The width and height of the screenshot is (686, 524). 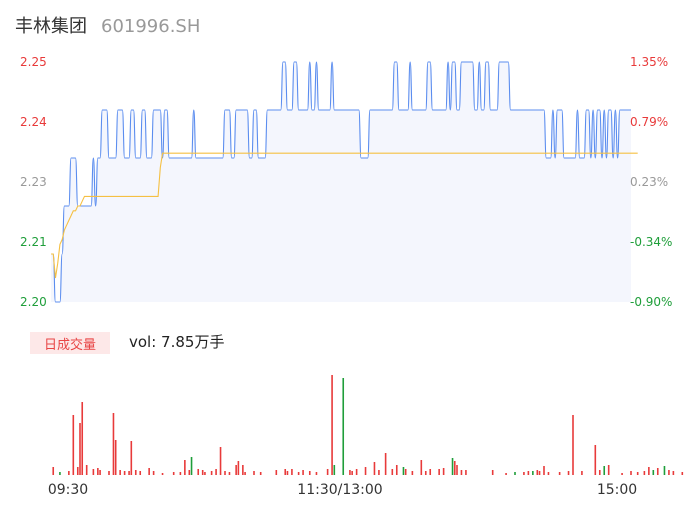 I want to click on volume-tab-daily: 日成交量, so click(x=70, y=343).